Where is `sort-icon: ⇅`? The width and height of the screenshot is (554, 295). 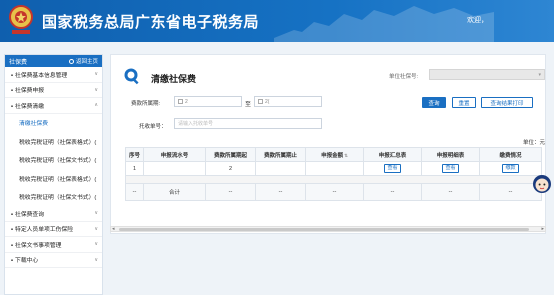 sort-icon: ⇅ is located at coordinates (346, 155).